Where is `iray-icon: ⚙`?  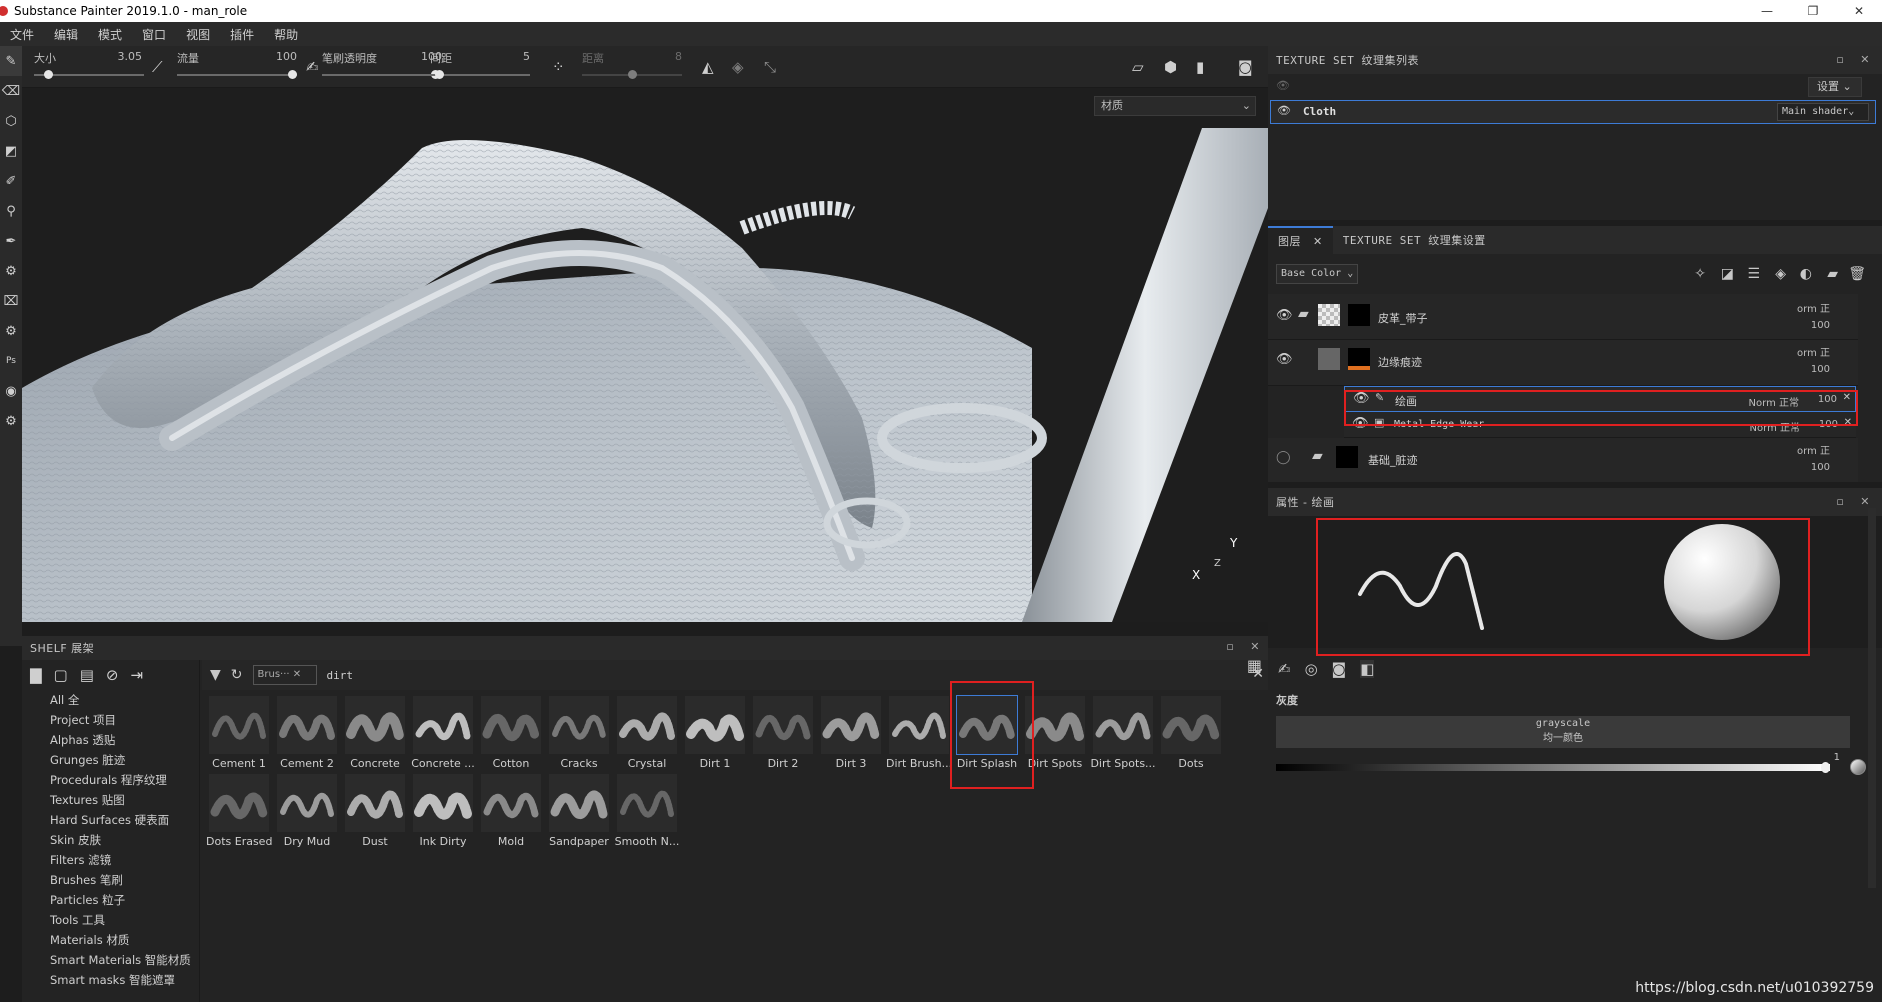
iray-icon: ⚙ is located at coordinates (11, 331).